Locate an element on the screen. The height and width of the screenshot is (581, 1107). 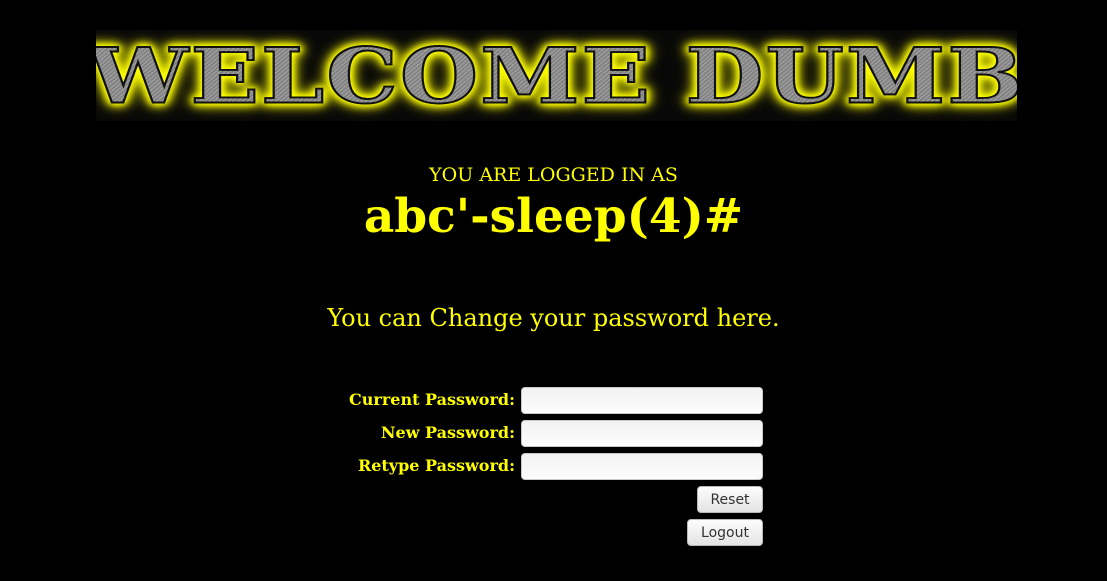
retype-password-input is located at coordinates (642, 466).